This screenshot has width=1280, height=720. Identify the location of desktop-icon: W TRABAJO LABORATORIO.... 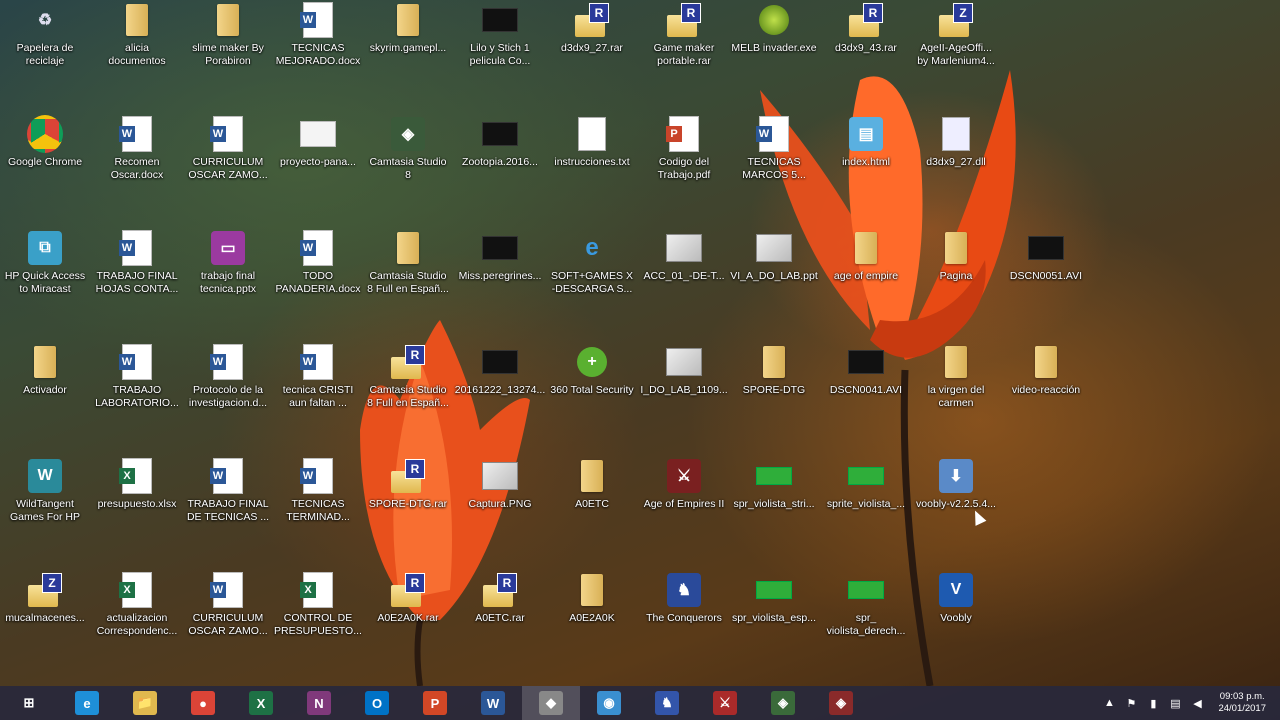
(137, 377).